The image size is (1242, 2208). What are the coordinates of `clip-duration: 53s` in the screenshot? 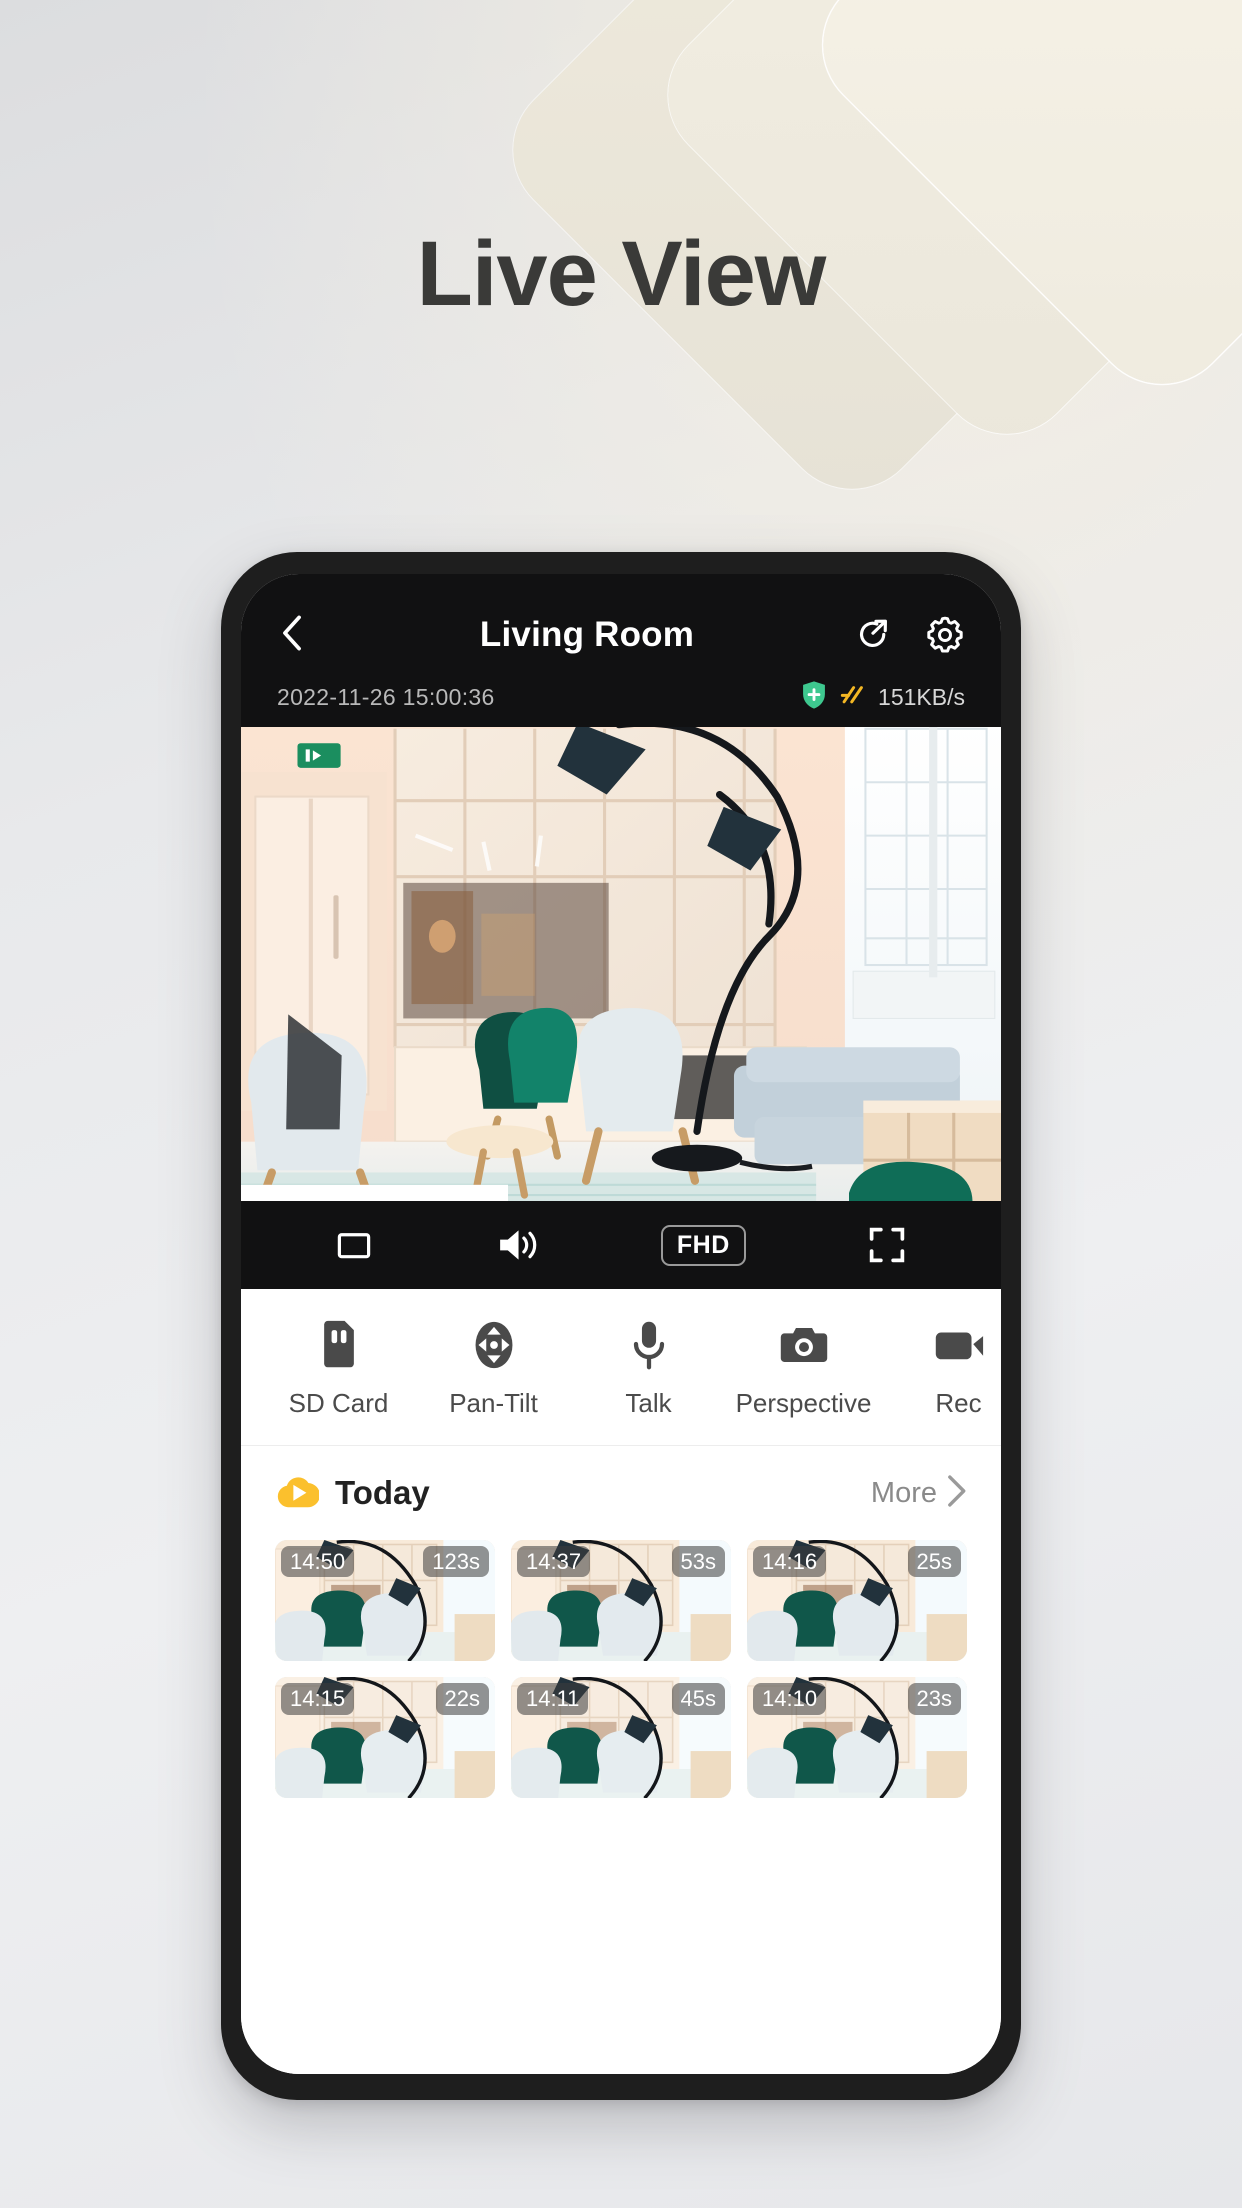 It's located at (698, 1562).